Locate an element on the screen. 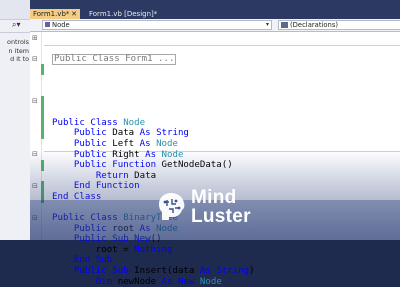  class-dropdown: Node ▾ is located at coordinates (157, 25).